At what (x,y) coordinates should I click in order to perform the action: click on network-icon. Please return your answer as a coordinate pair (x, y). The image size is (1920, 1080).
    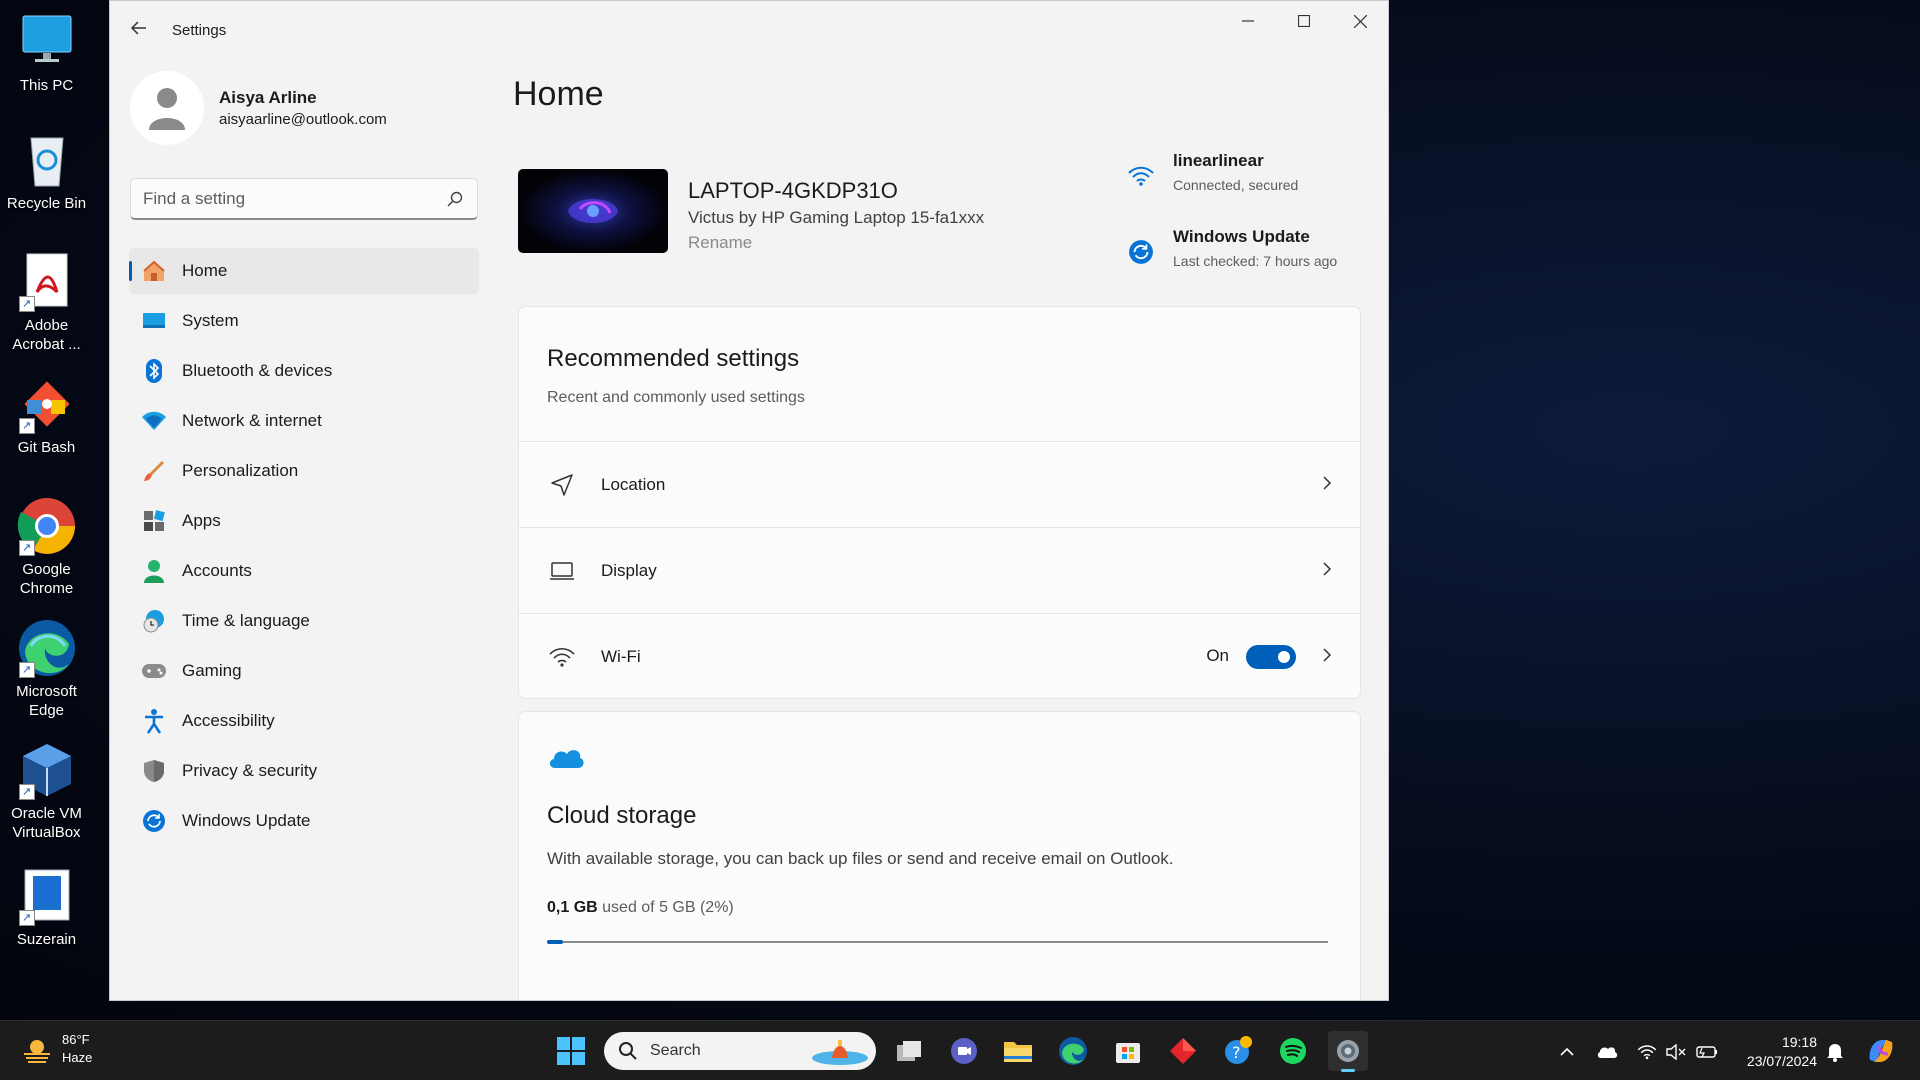
    Looking at the image, I should click on (154, 421).